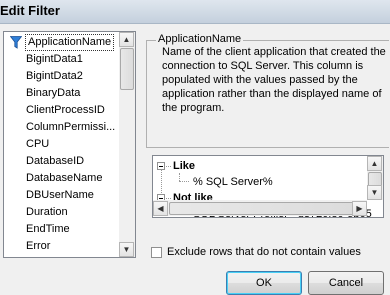  I want to click on ok-button: OK, so click(264, 283).